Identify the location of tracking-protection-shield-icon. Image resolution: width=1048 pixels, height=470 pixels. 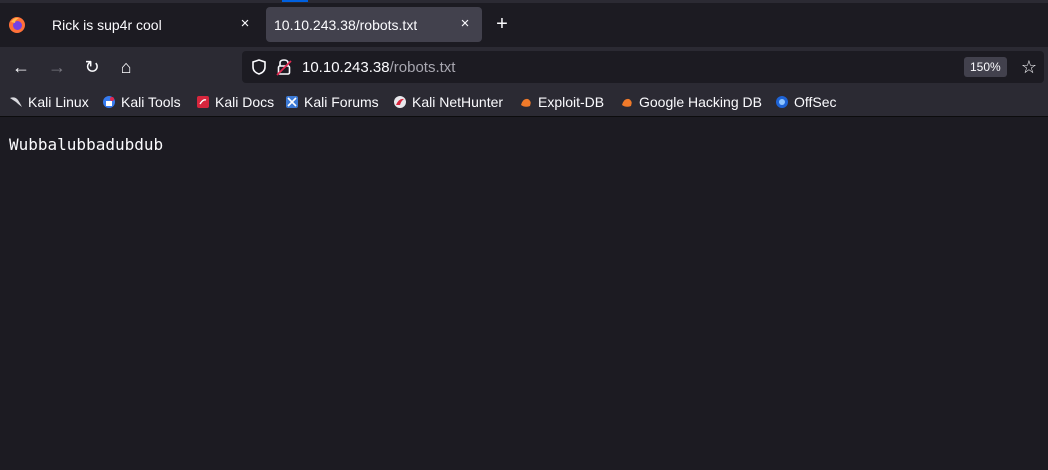
(259, 67).